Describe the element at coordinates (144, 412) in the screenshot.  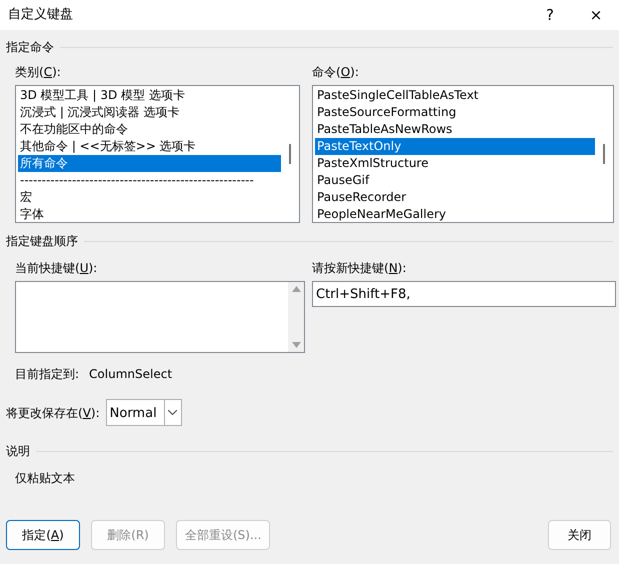
I see `template-dropdown: Normal` at that location.